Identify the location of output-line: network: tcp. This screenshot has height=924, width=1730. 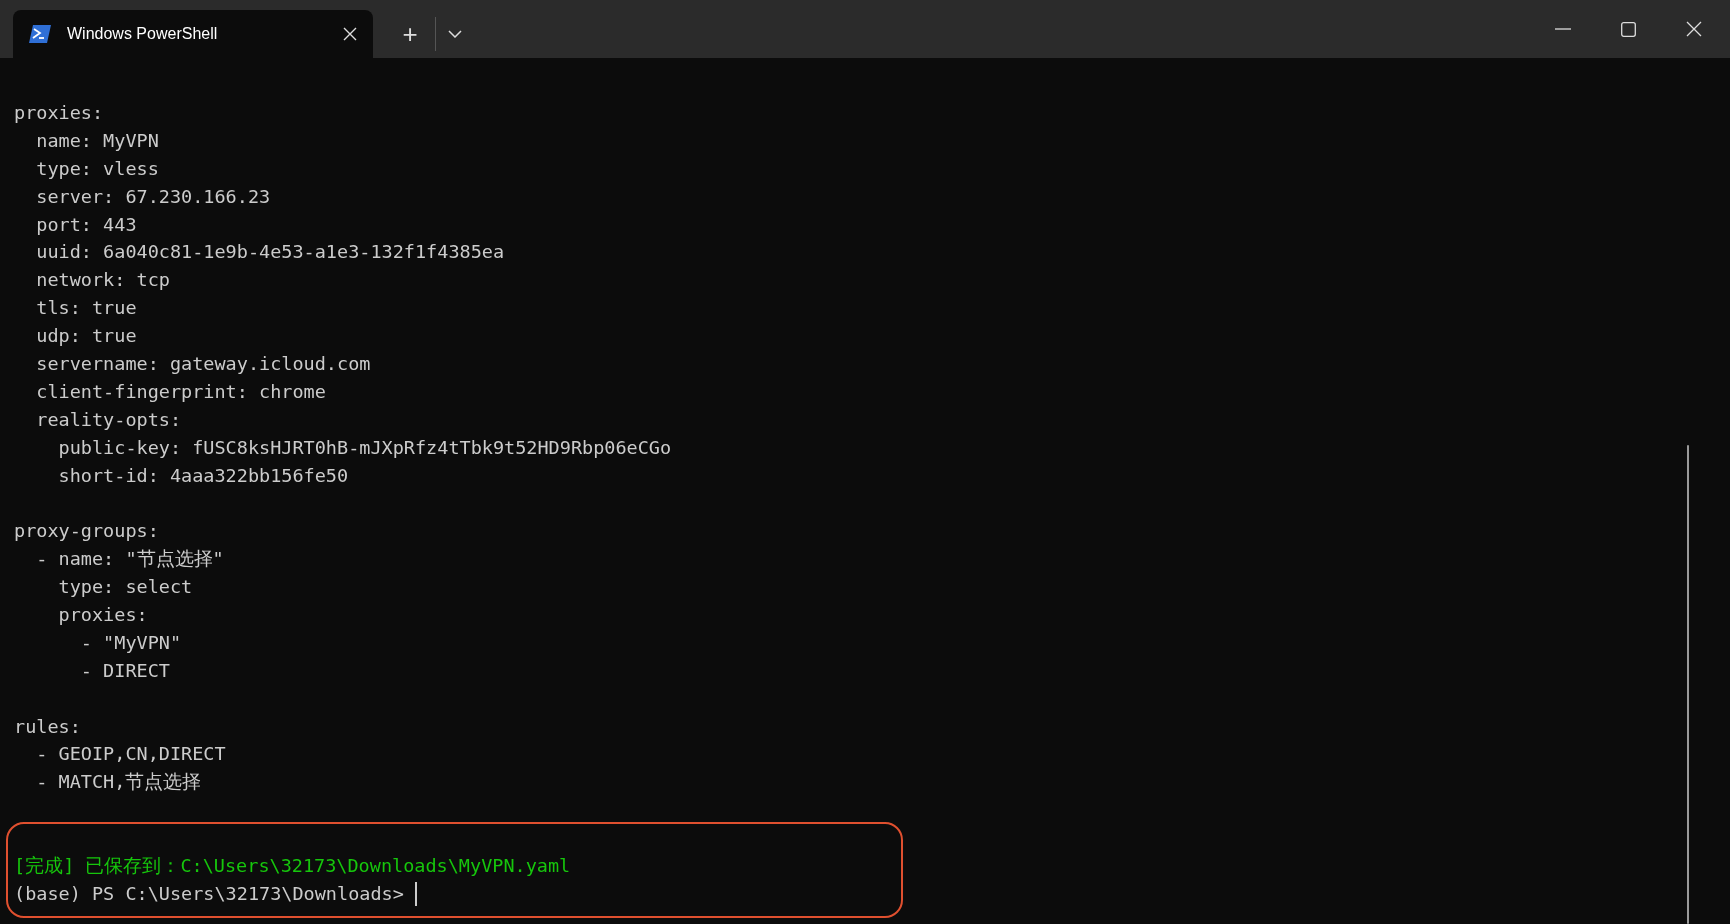
(102, 280).